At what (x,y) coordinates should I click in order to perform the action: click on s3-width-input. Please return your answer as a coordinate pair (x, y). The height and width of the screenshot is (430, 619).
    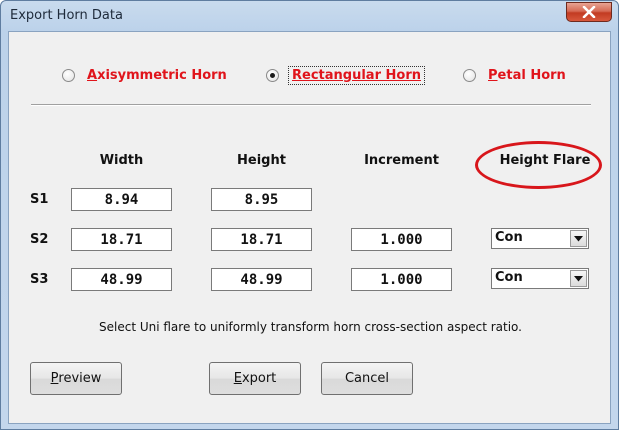
    Looking at the image, I should click on (121, 279).